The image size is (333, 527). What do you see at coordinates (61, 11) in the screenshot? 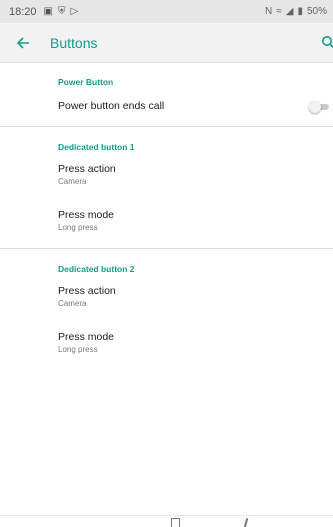
I see `shield-icon: ⛨` at bounding box center [61, 11].